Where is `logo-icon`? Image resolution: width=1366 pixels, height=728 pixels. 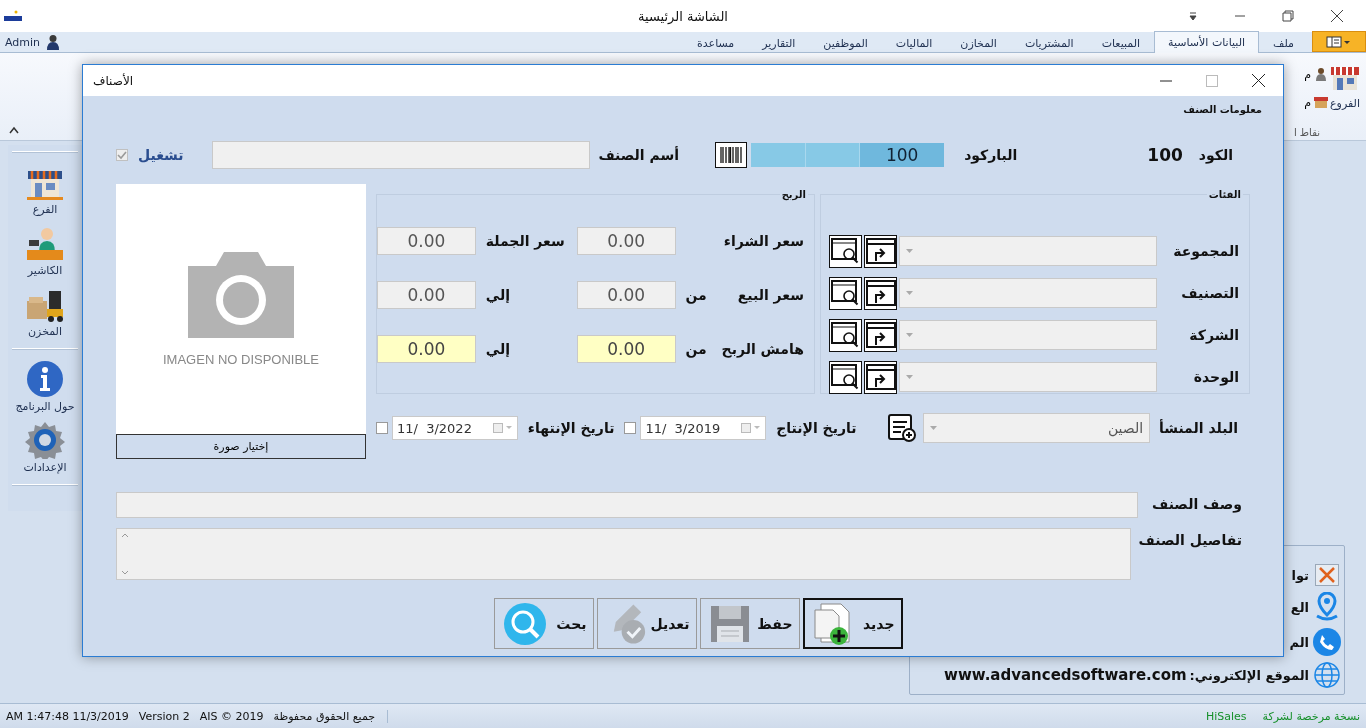
logo-icon is located at coordinates (13, 16).